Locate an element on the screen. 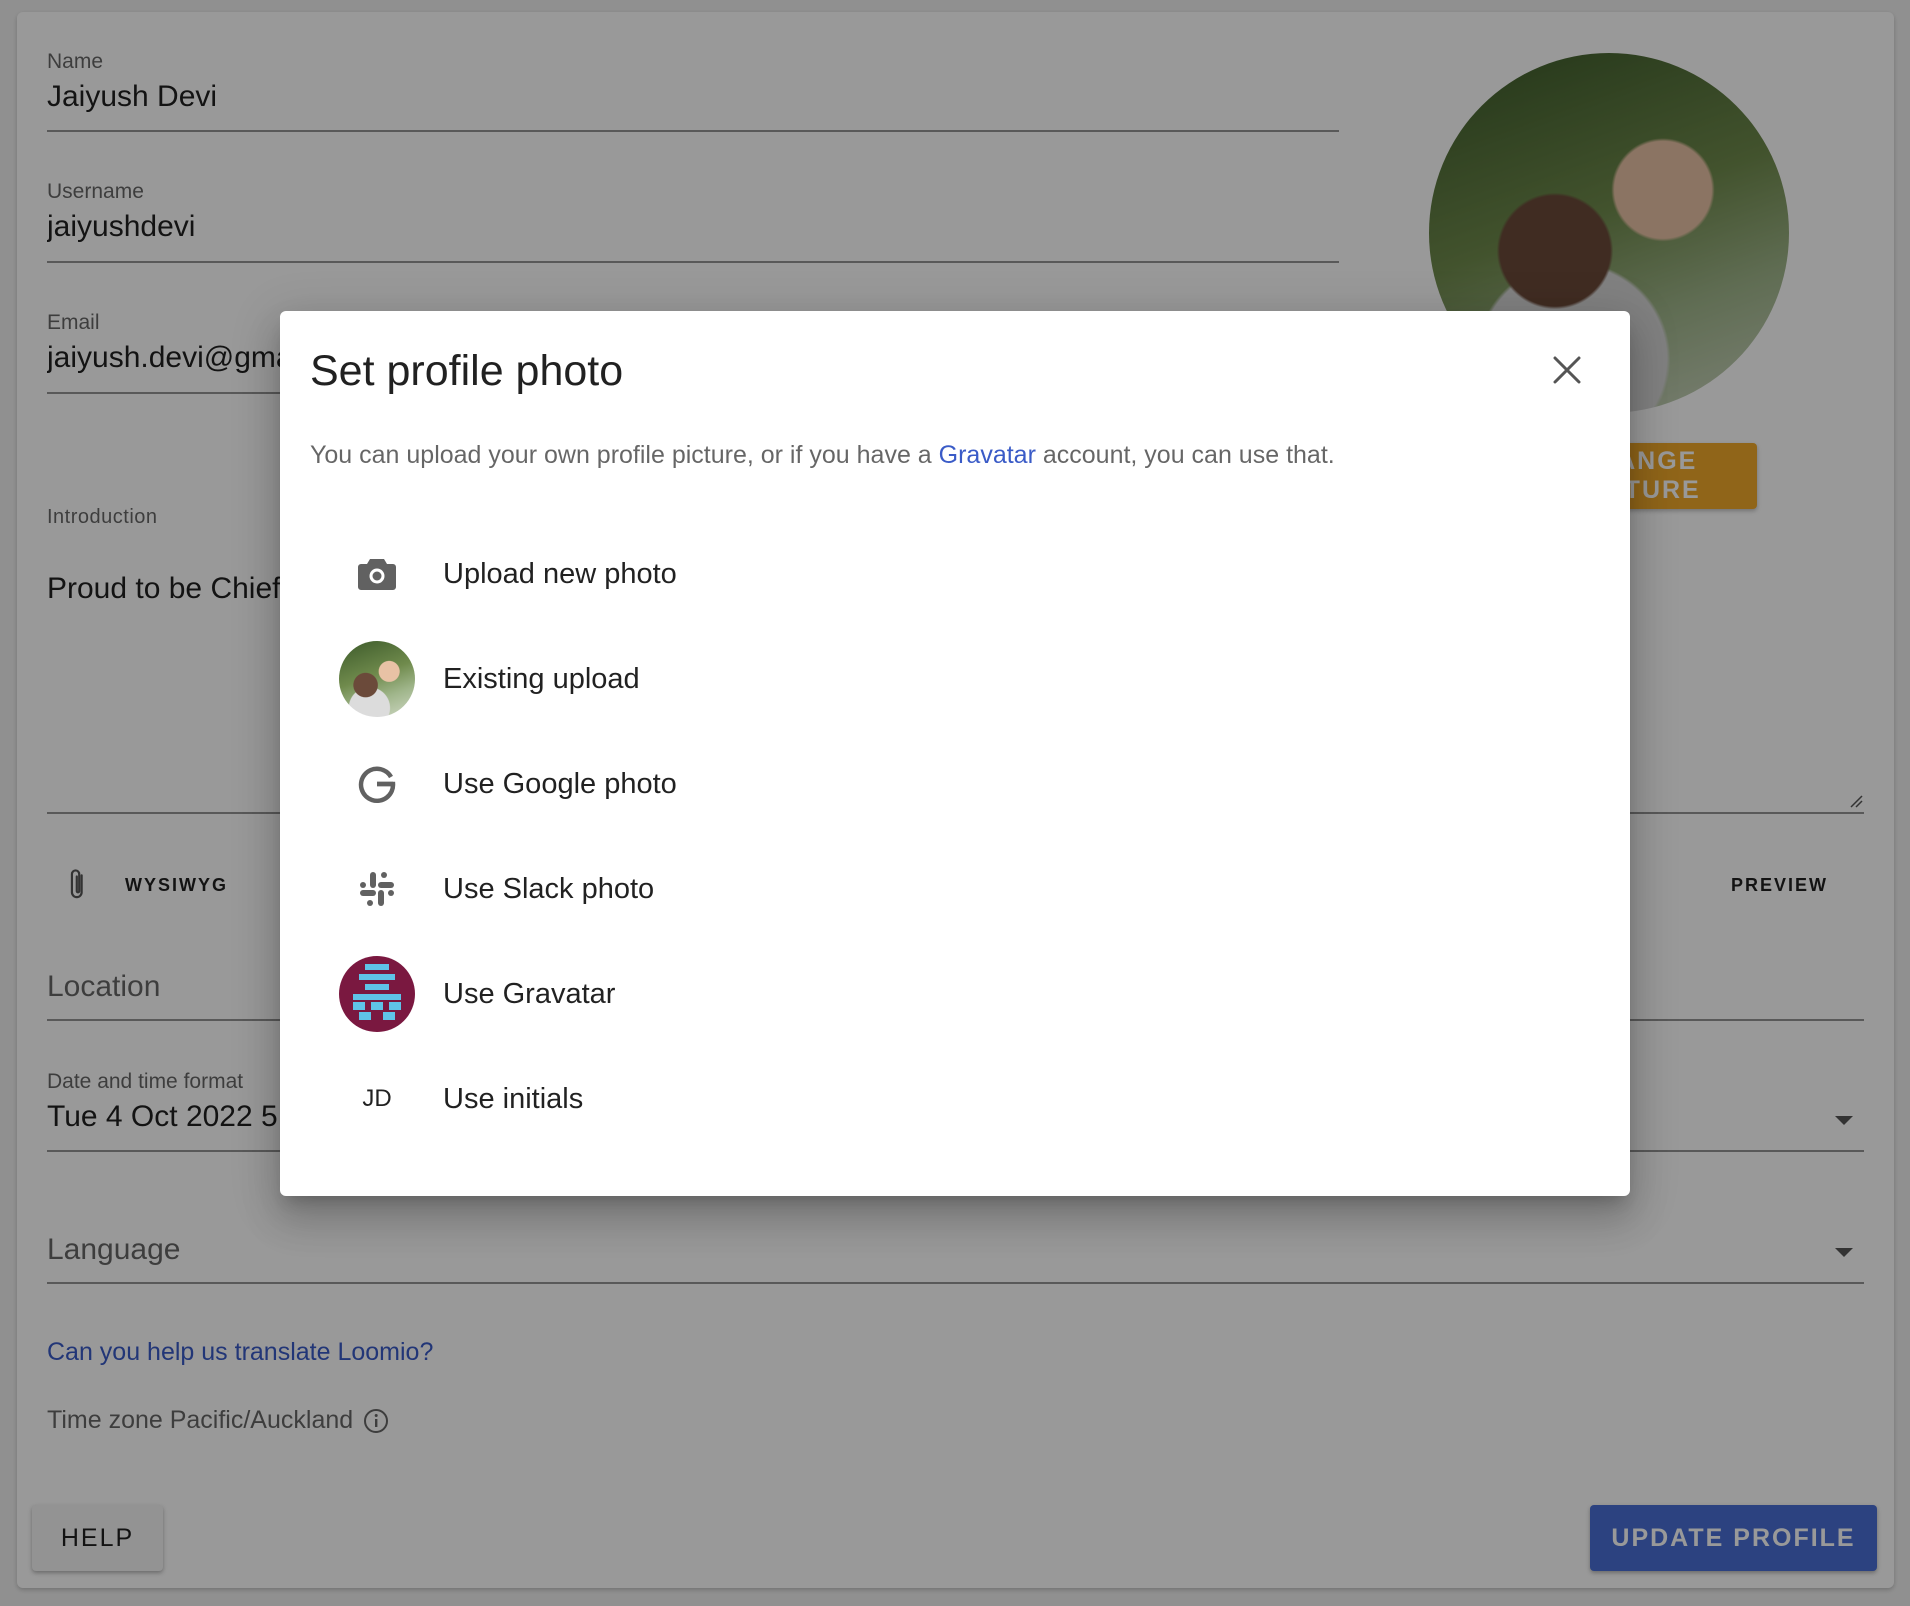 This screenshot has width=1910, height=1606. close-button is located at coordinates (1567, 370).